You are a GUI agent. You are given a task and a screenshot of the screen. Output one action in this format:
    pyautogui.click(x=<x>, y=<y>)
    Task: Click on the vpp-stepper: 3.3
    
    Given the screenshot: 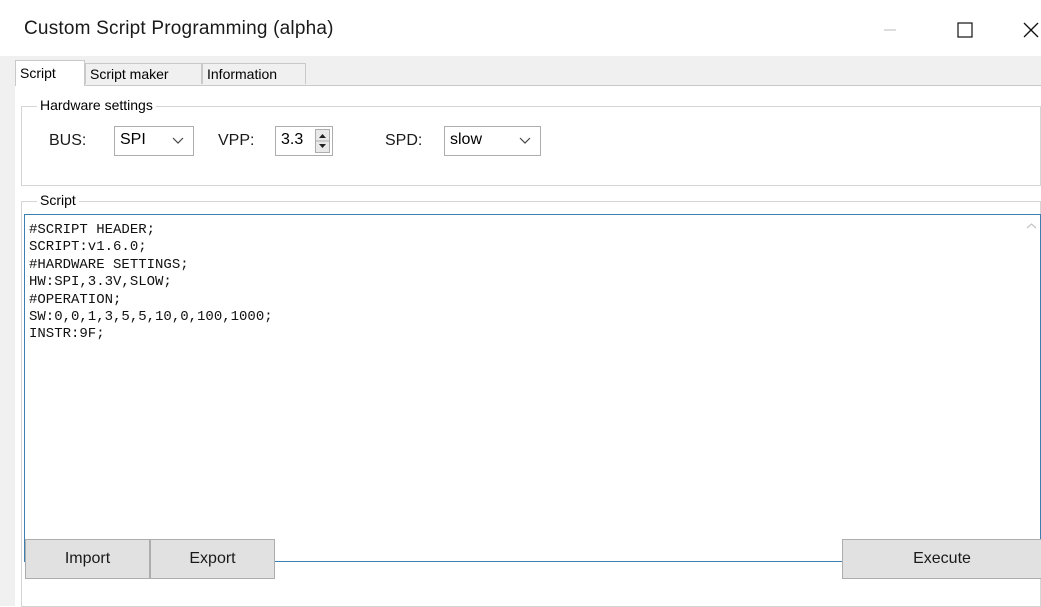 What is the action you would take?
    pyautogui.click(x=304, y=141)
    